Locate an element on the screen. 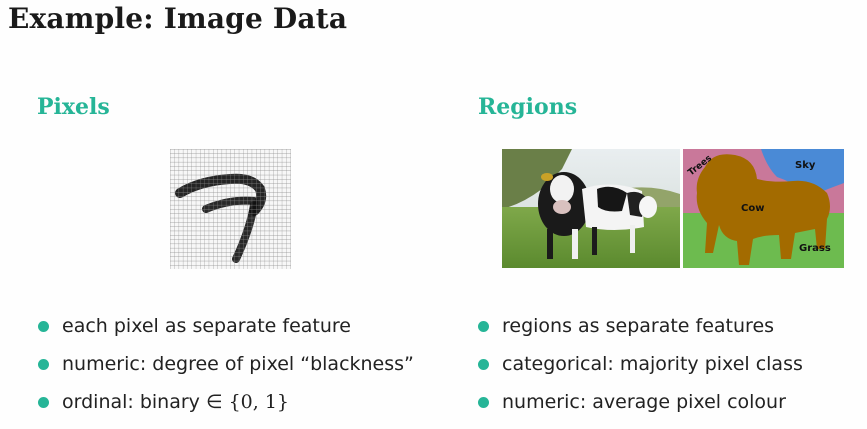  binary-set-math: {0, 1} is located at coordinates (258, 402).